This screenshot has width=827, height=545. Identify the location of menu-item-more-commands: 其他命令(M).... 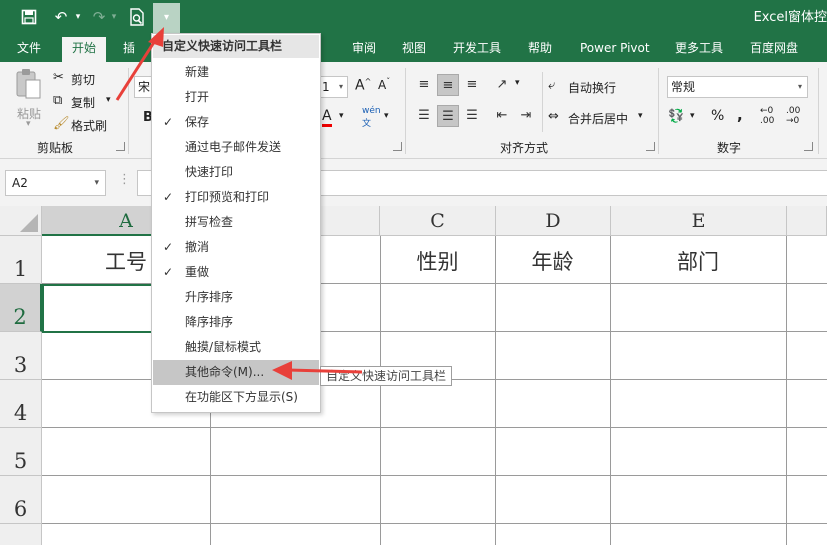
(236, 372).